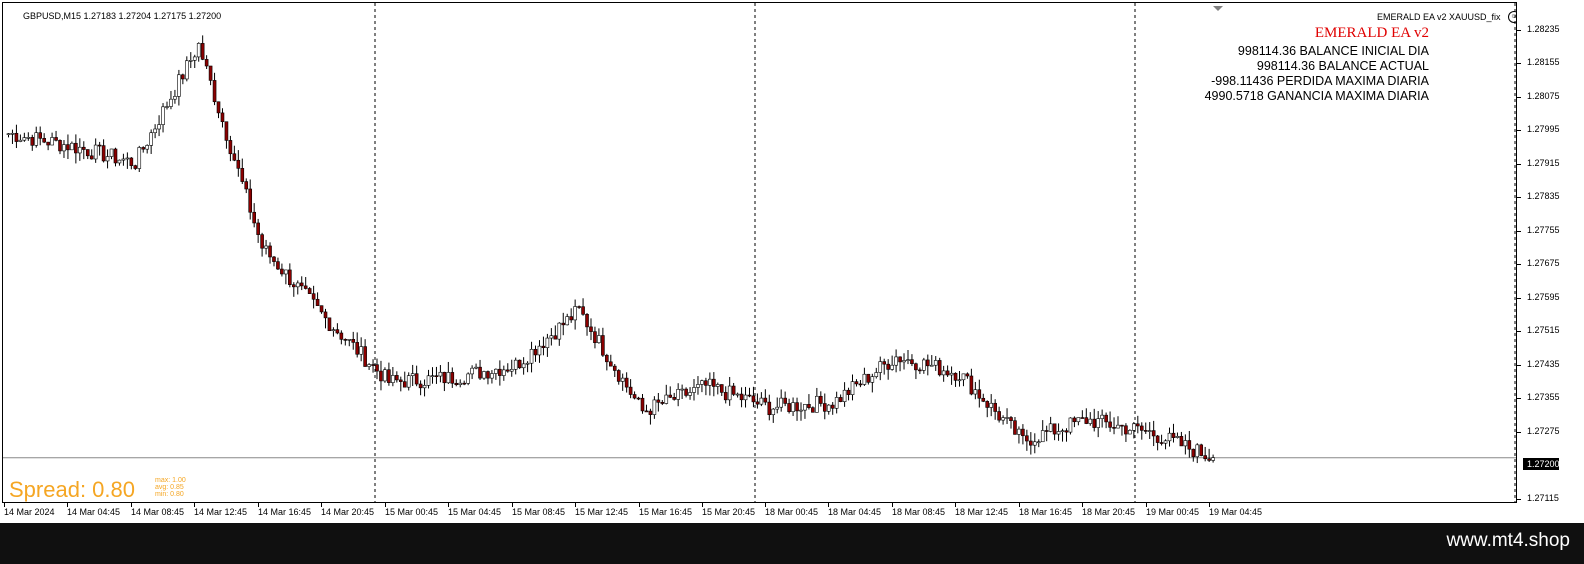  I want to click on footer-url: www.mt4.shop, so click(1508, 541).